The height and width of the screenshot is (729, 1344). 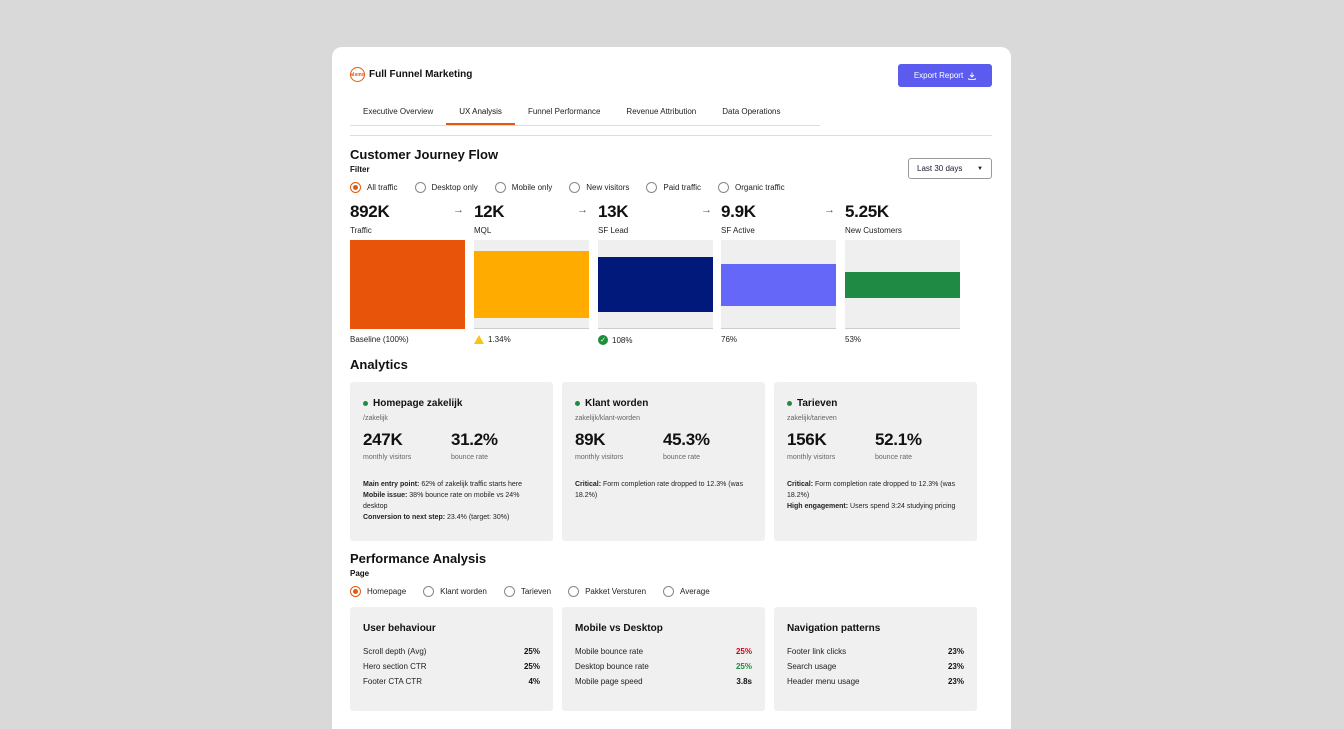 What do you see at coordinates (421, 74) in the screenshot?
I see `app-title: Full Funnel Marketing` at bounding box center [421, 74].